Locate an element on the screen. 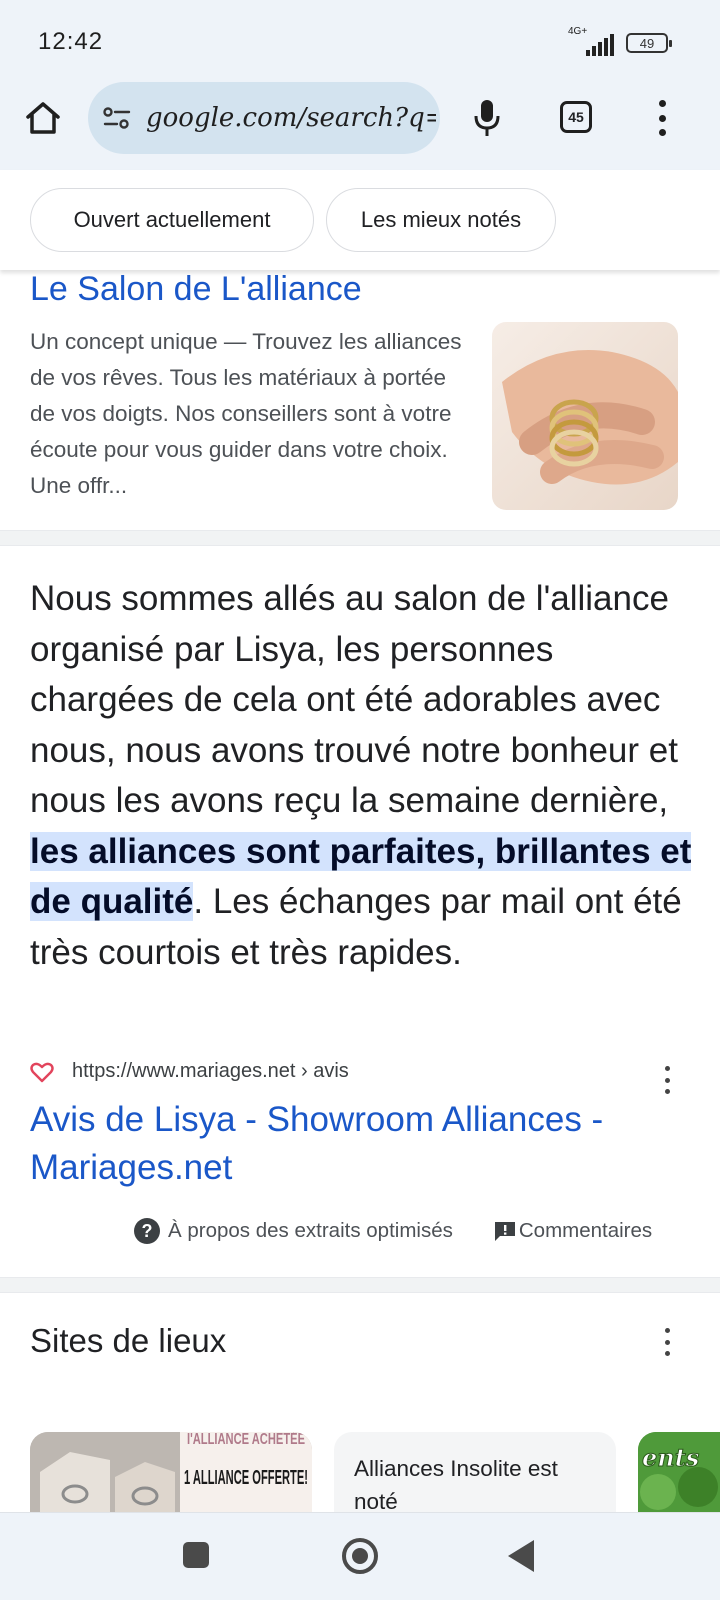  feedback-icon is located at coordinates (505, 1231).